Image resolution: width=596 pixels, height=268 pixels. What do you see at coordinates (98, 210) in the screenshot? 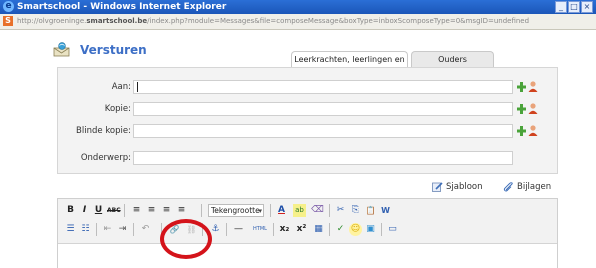
I see `underline-icon: U` at bounding box center [98, 210].